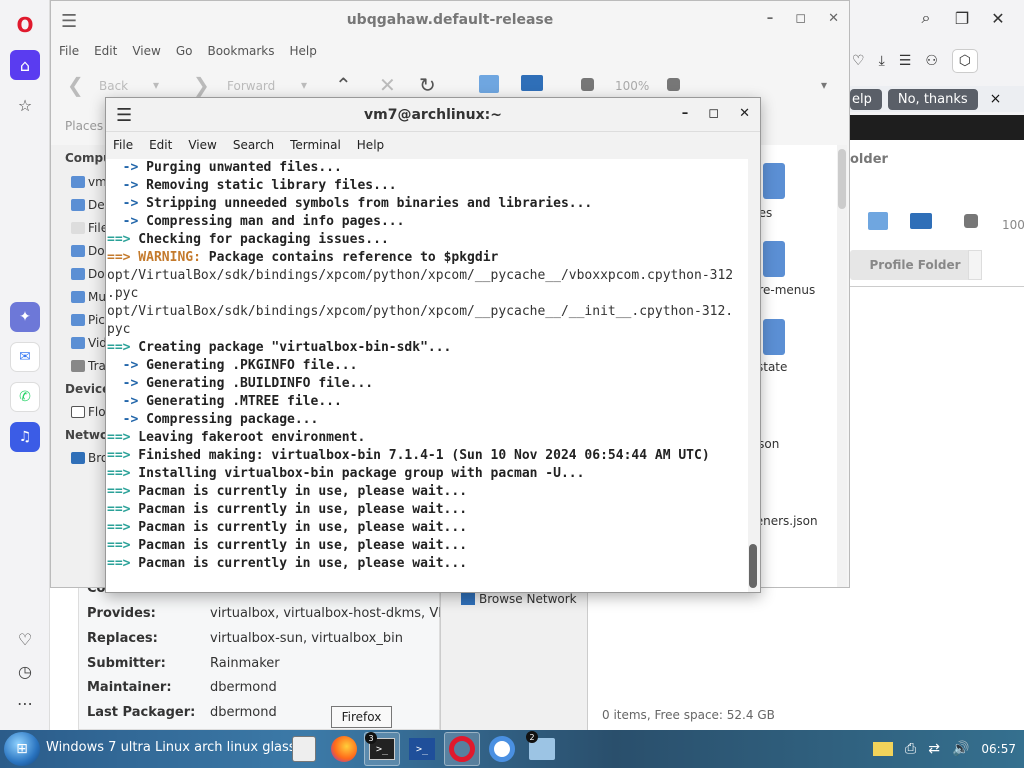 Image resolution: width=1024 pixels, height=768 pixels. Describe the element at coordinates (25, 397) in the screenshot. I see `whatsapp-icon: ✆` at that location.